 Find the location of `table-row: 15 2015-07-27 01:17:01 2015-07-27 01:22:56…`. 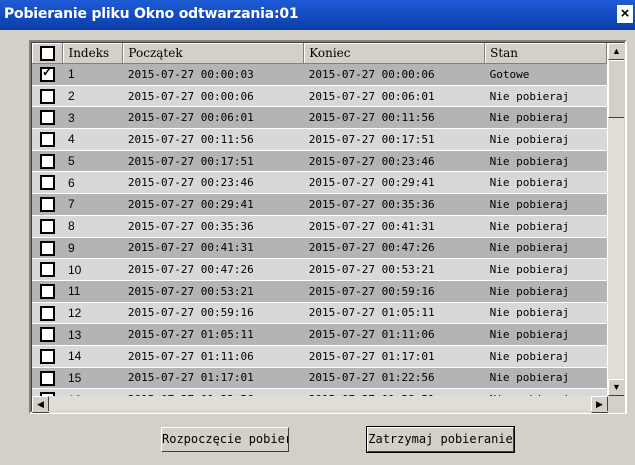

table-row: 15 2015-07-27 01:17:01 2015-07-27 01:22:56… is located at coordinates (319, 378).